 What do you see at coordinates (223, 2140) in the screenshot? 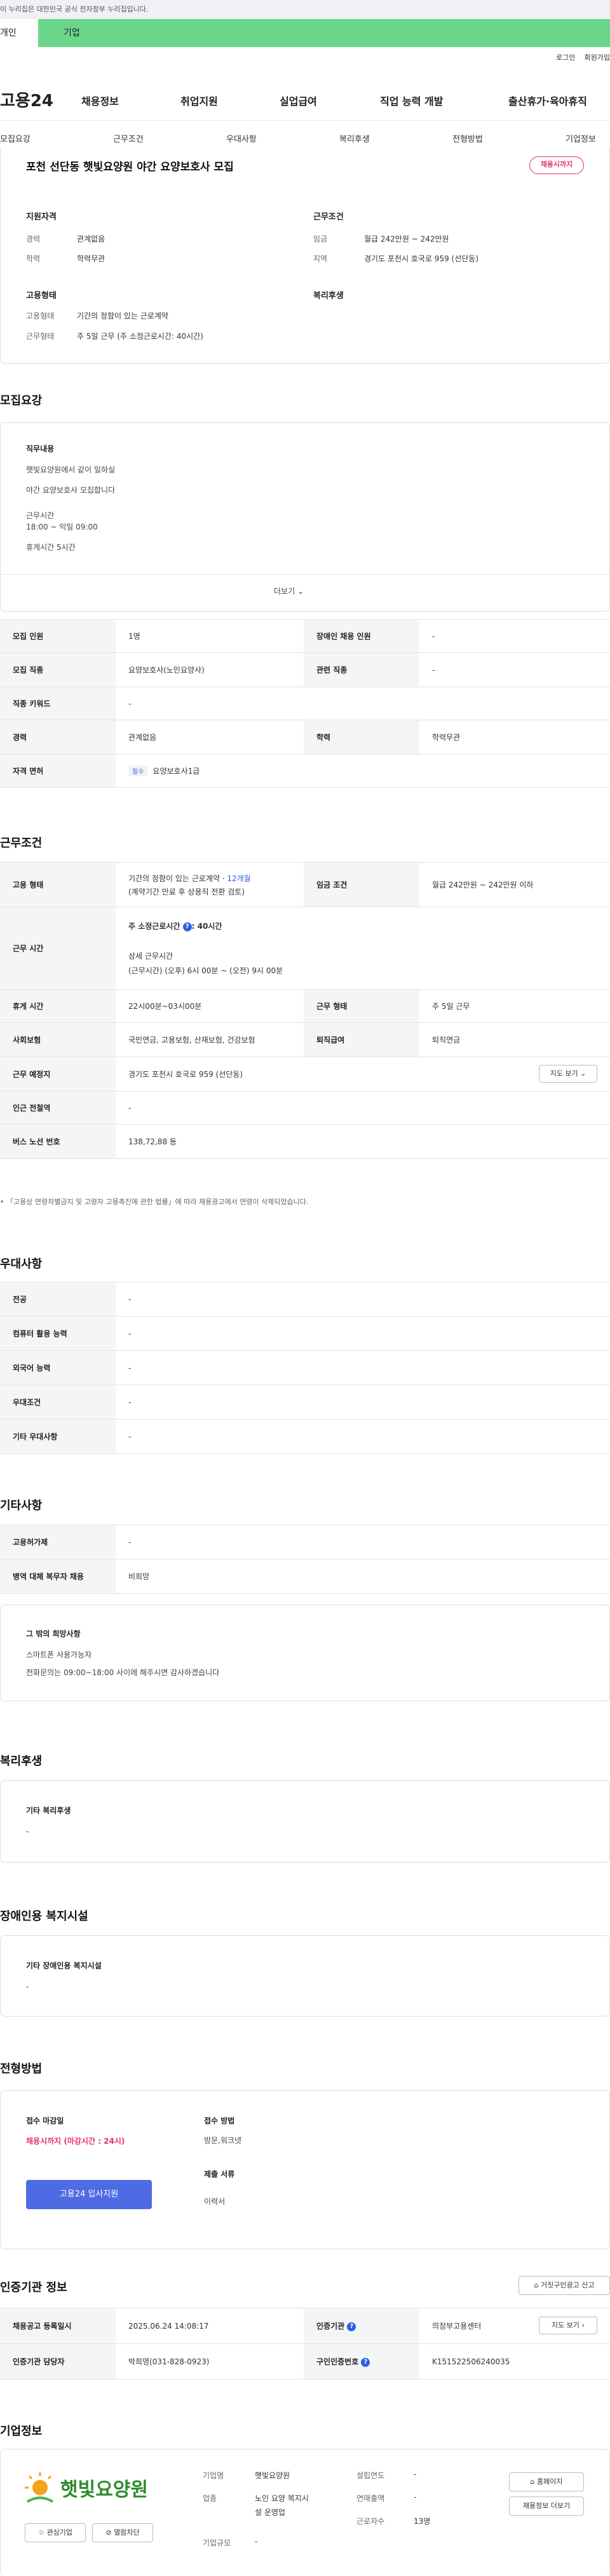
I see `method-value: 방문,워크넷` at bounding box center [223, 2140].